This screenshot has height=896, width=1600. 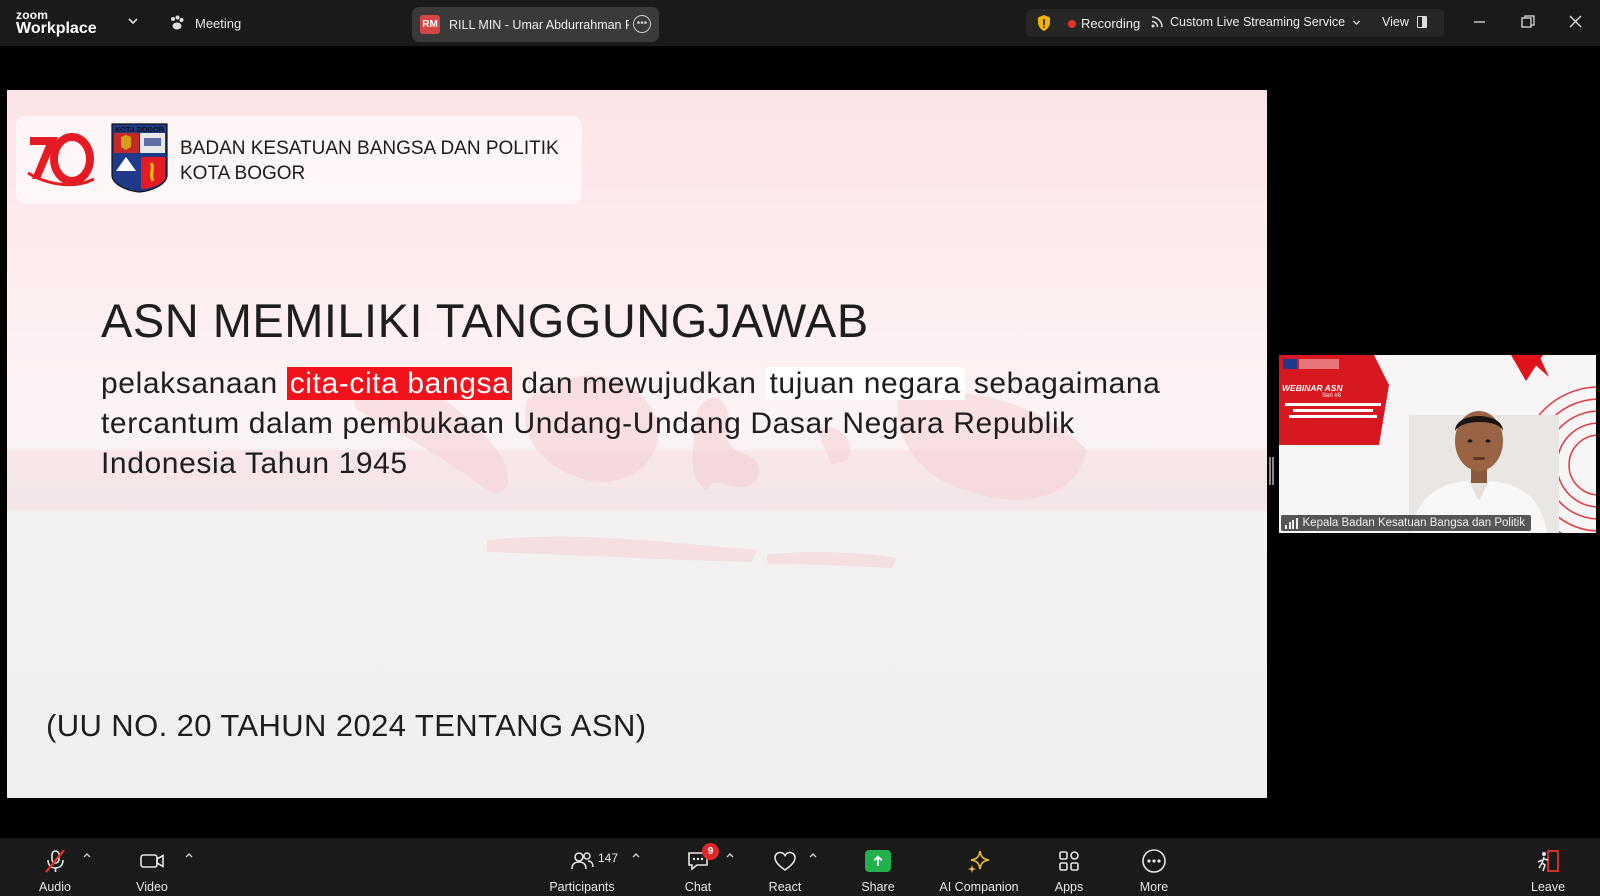 I want to click on react-button: React, so click(x=785, y=867).